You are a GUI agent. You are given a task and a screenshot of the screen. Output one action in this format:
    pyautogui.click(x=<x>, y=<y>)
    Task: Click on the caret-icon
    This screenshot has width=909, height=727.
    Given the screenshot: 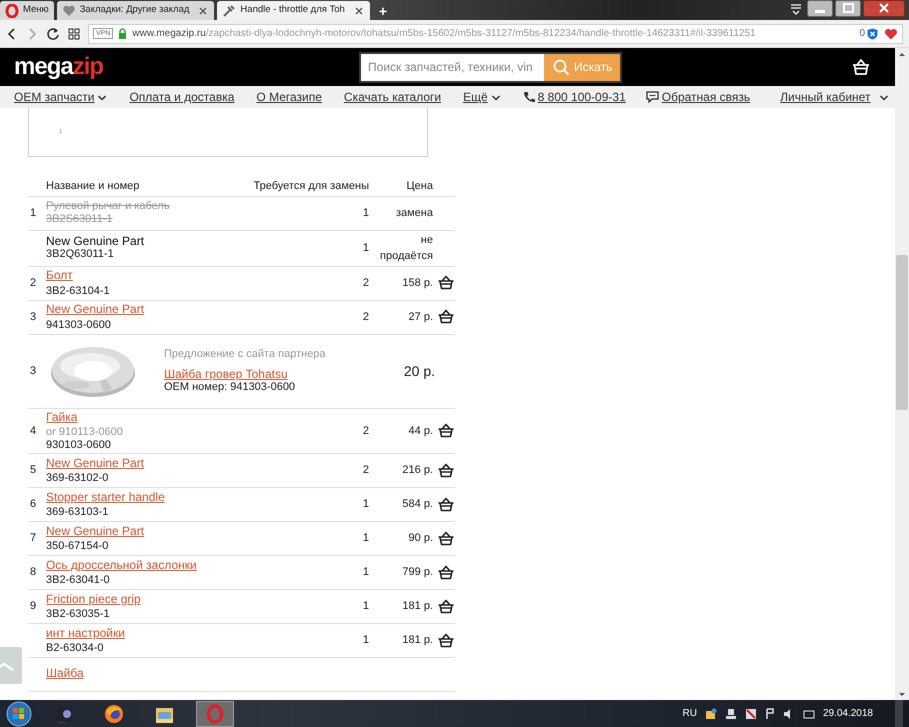 What is the action you would take?
    pyautogui.click(x=884, y=97)
    